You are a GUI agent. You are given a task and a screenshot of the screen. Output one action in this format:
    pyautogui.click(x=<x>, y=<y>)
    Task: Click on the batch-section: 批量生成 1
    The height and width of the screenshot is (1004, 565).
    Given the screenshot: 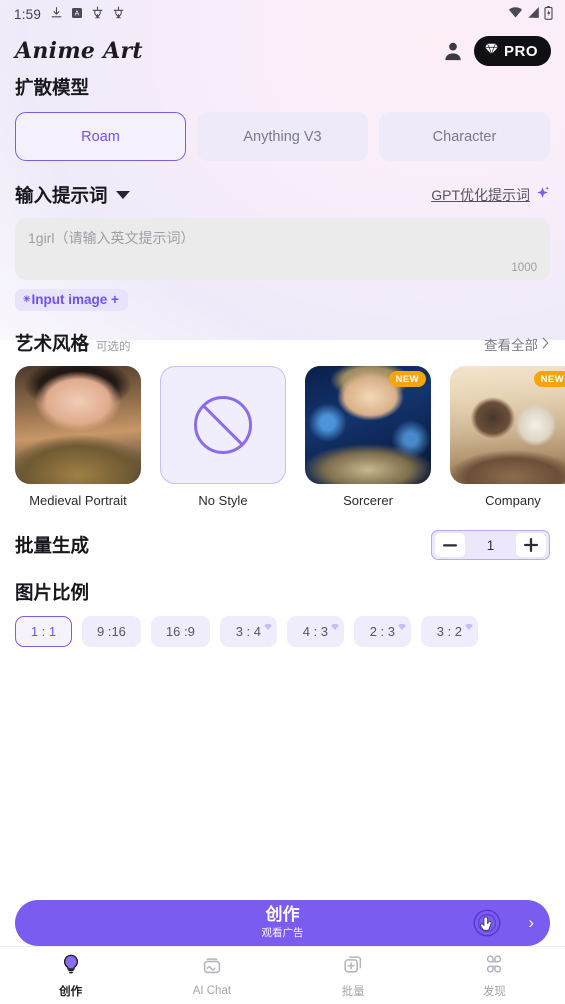 What is the action you would take?
    pyautogui.click(x=282, y=545)
    